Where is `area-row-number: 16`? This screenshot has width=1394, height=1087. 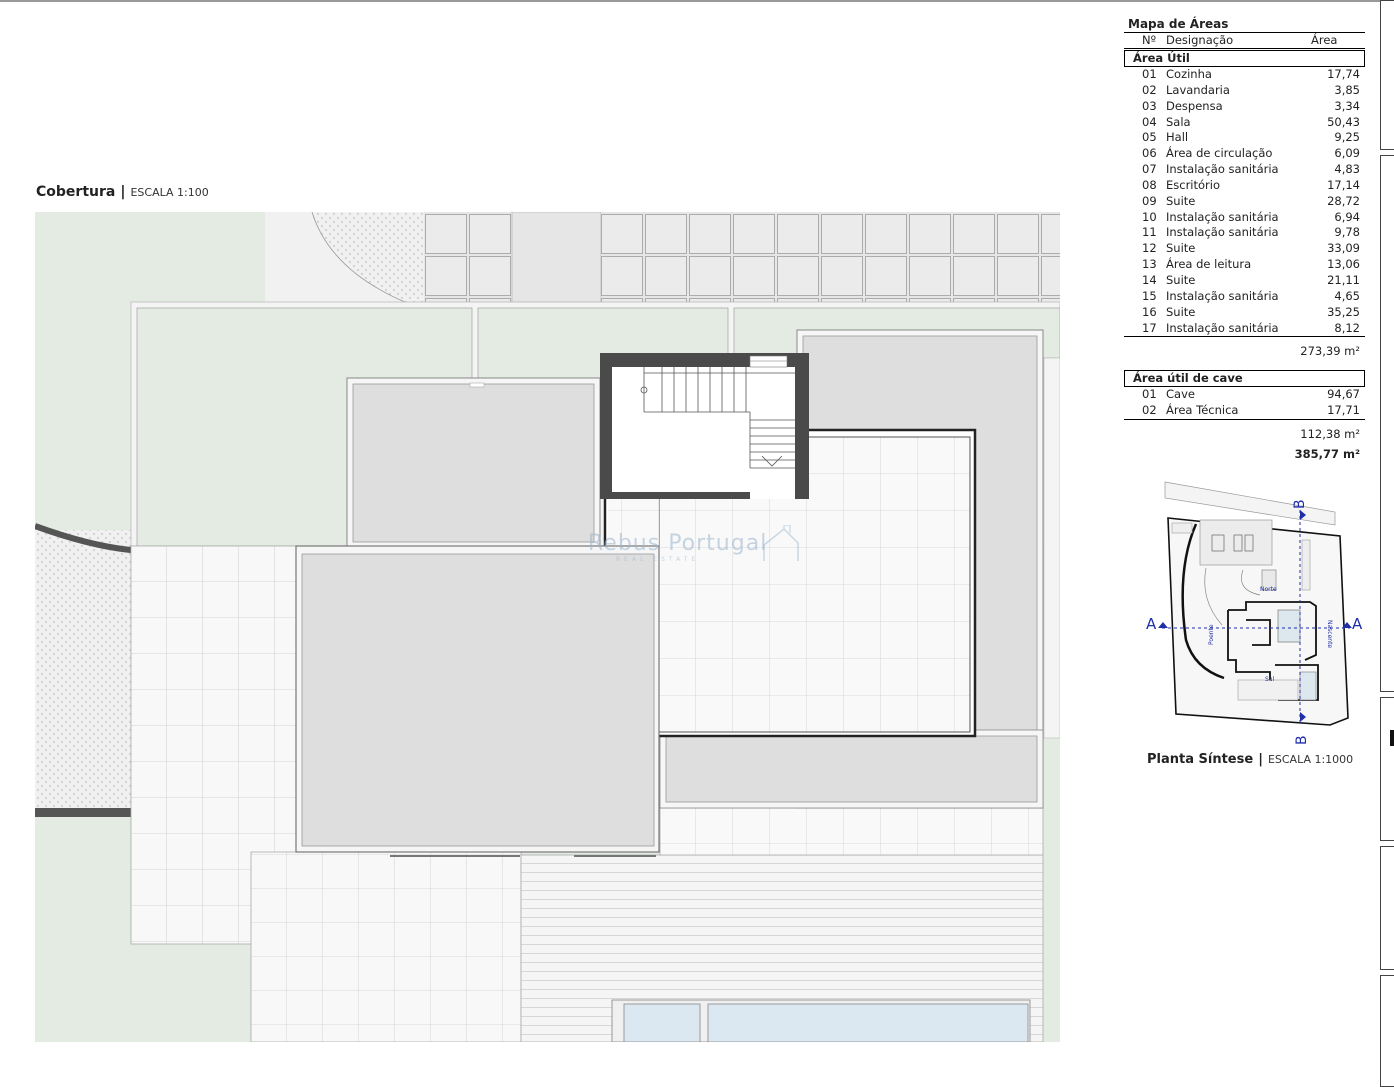
area-row-number: 16 is located at coordinates (1149, 311).